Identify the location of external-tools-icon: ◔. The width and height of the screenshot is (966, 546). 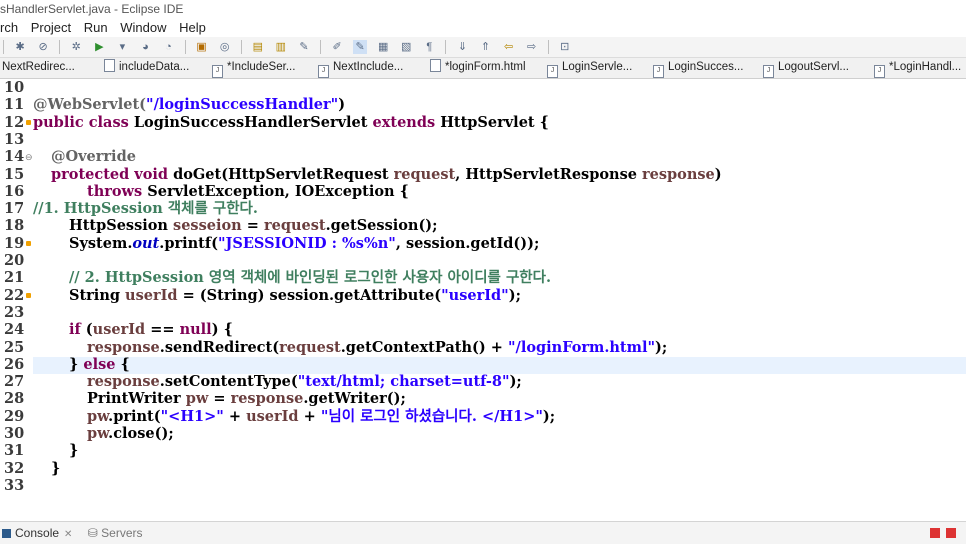
(169, 47).